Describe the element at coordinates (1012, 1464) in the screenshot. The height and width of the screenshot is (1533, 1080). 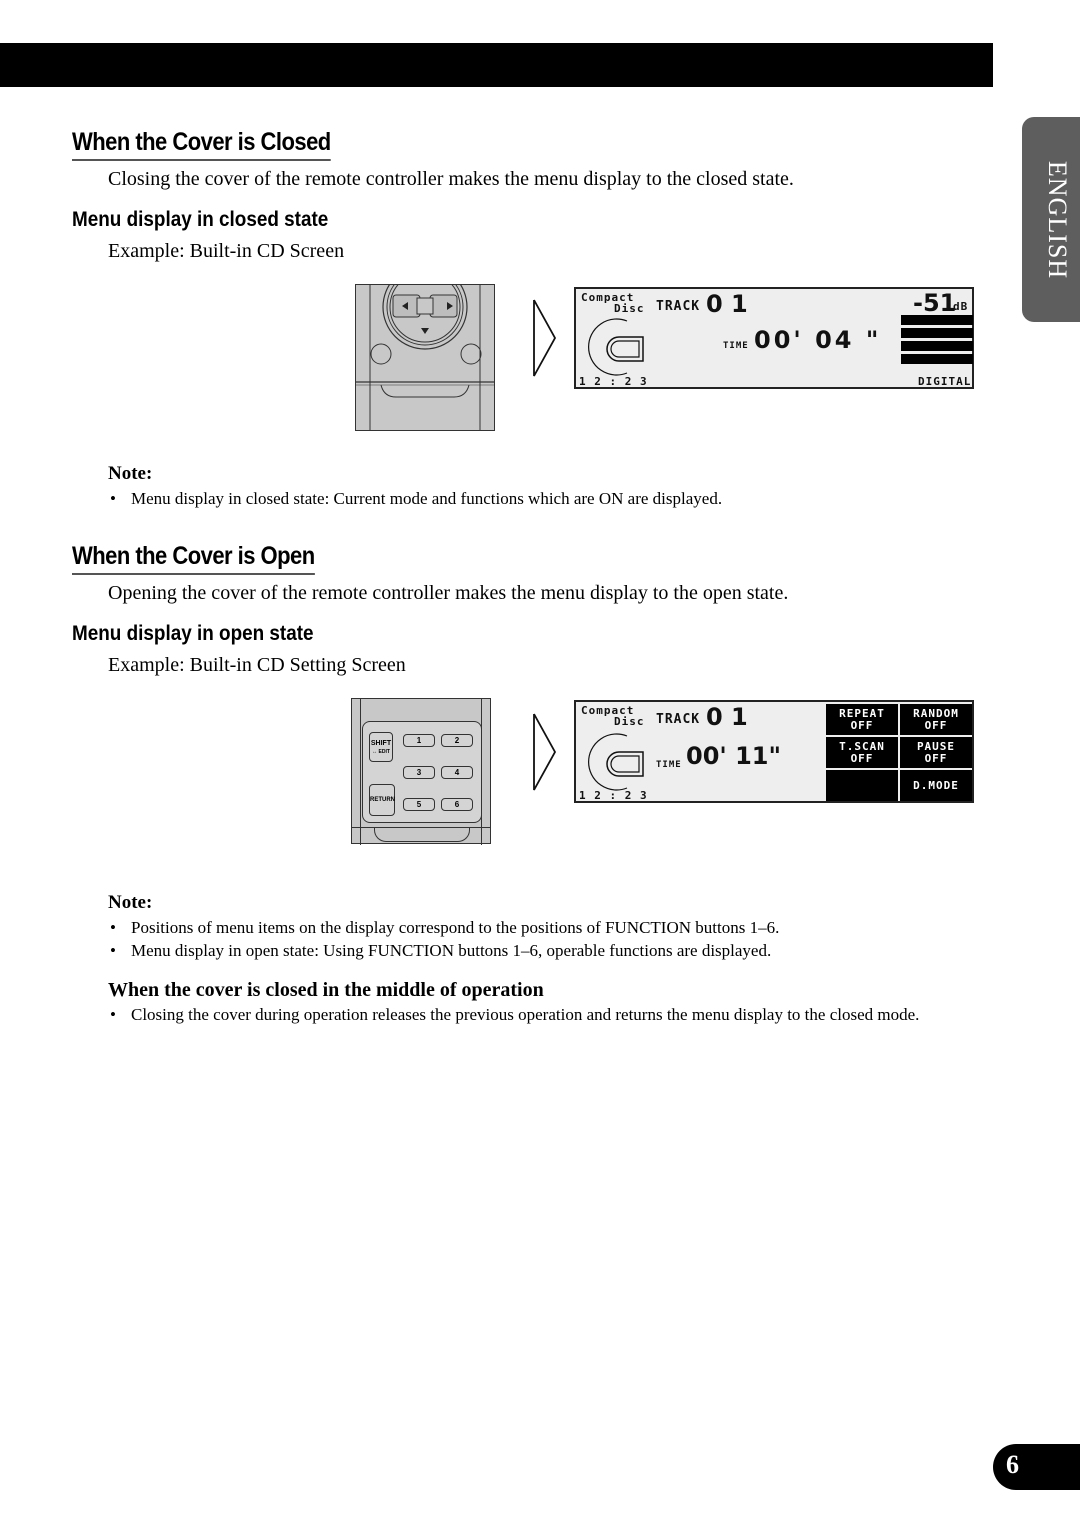
I see `page-number: 6` at that location.